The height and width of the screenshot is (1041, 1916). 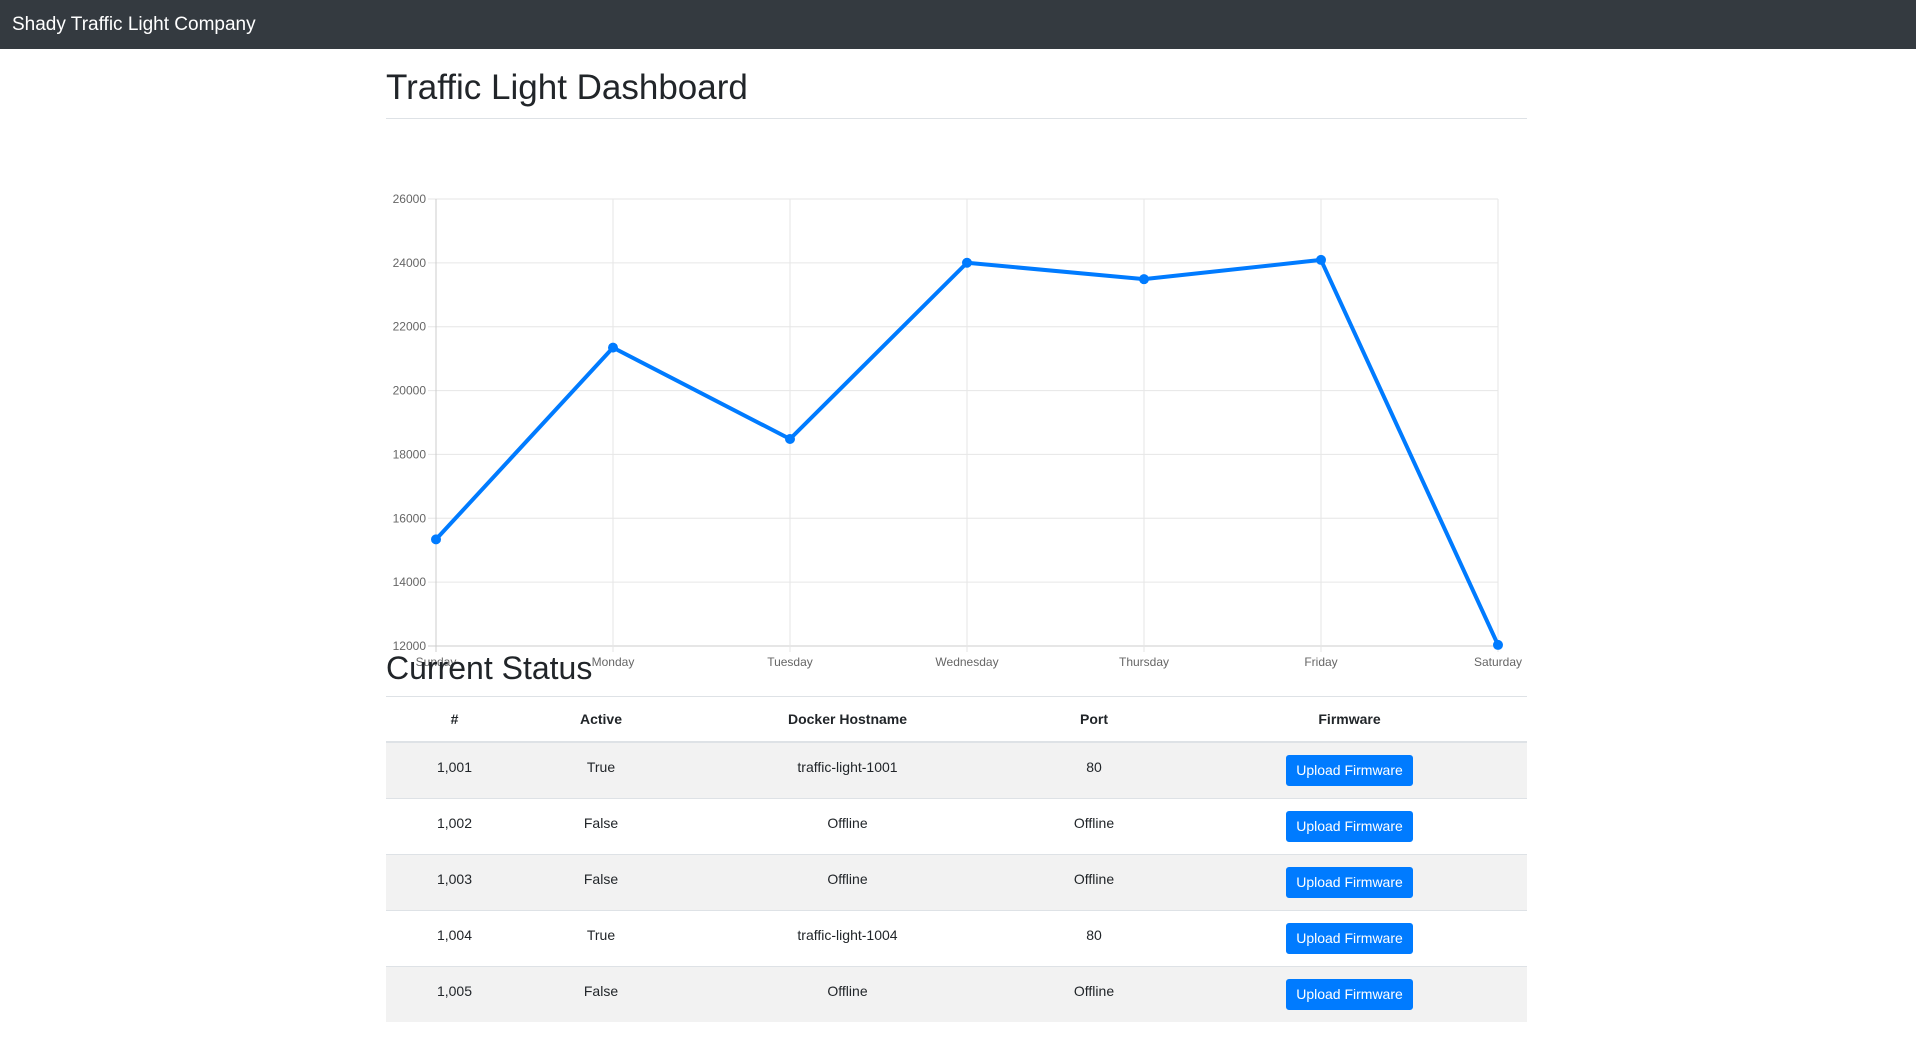 What do you see at coordinates (410, 518) in the screenshot?
I see `y-tick-label: 16000` at bounding box center [410, 518].